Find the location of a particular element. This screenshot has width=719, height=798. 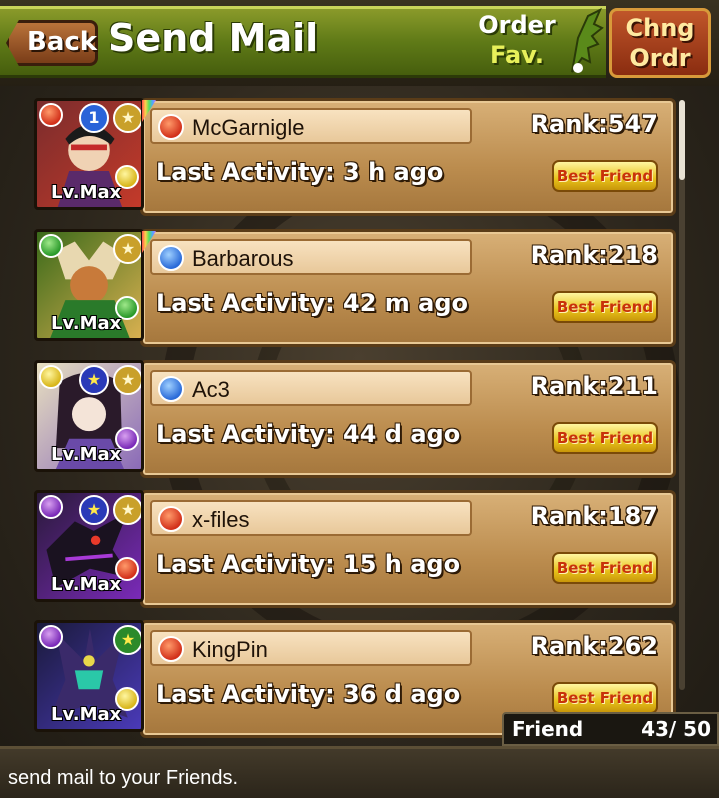

page-title: Send Mail is located at coordinates (213, 38).